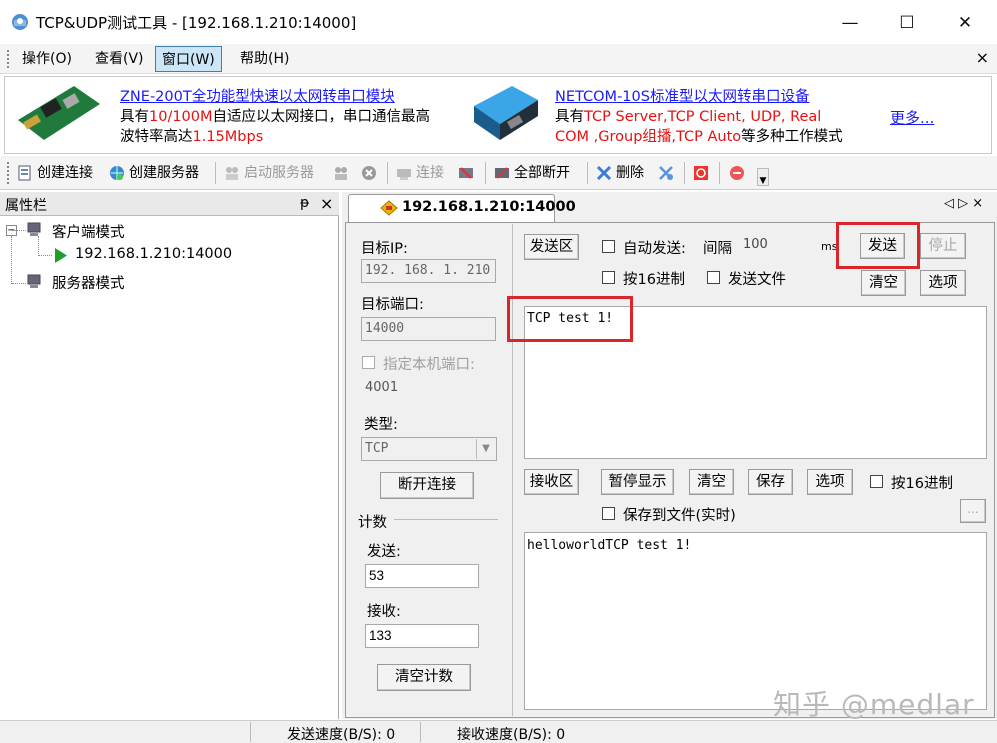  What do you see at coordinates (24, 173) in the screenshot?
I see `new-connection-icon` at bounding box center [24, 173].